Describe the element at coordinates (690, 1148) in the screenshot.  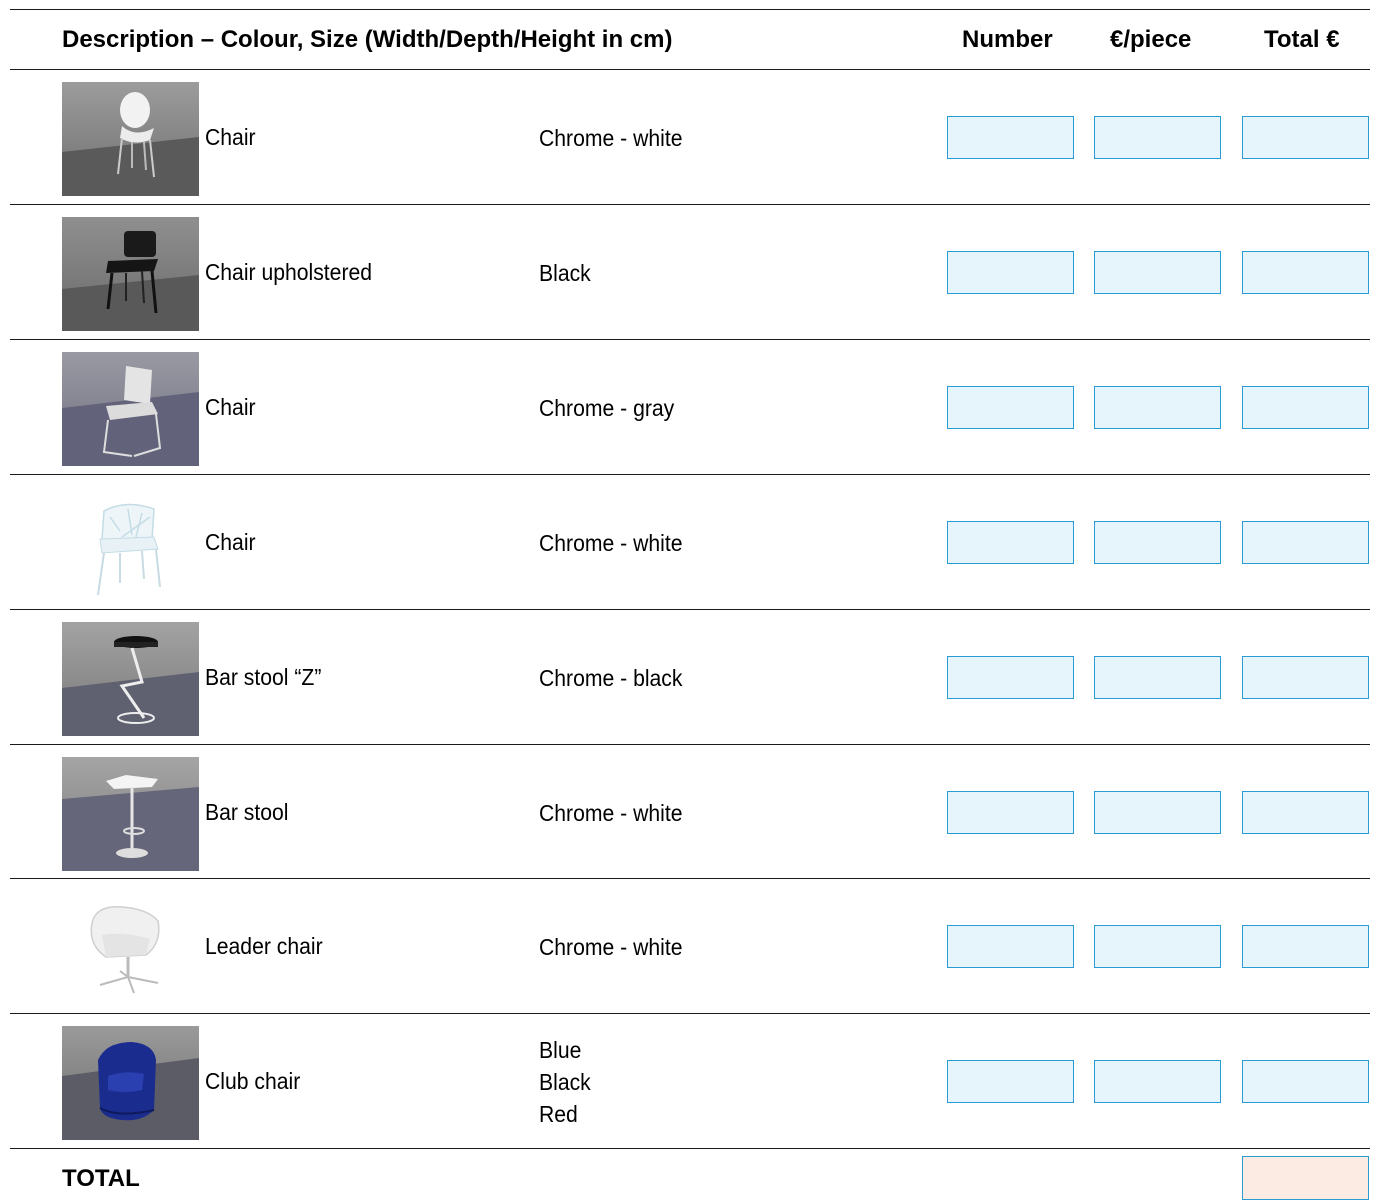
I see `row-divider` at that location.